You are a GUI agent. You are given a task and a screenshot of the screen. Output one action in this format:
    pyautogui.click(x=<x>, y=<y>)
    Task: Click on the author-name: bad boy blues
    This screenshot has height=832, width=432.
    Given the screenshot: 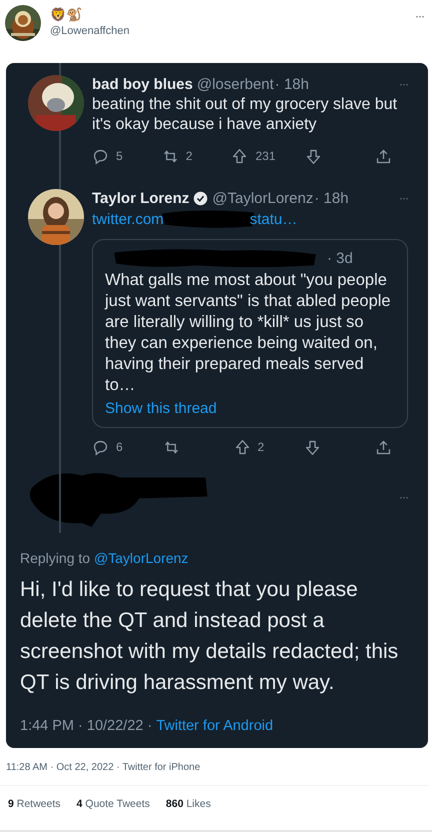 What is the action you would take?
    pyautogui.click(x=142, y=84)
    